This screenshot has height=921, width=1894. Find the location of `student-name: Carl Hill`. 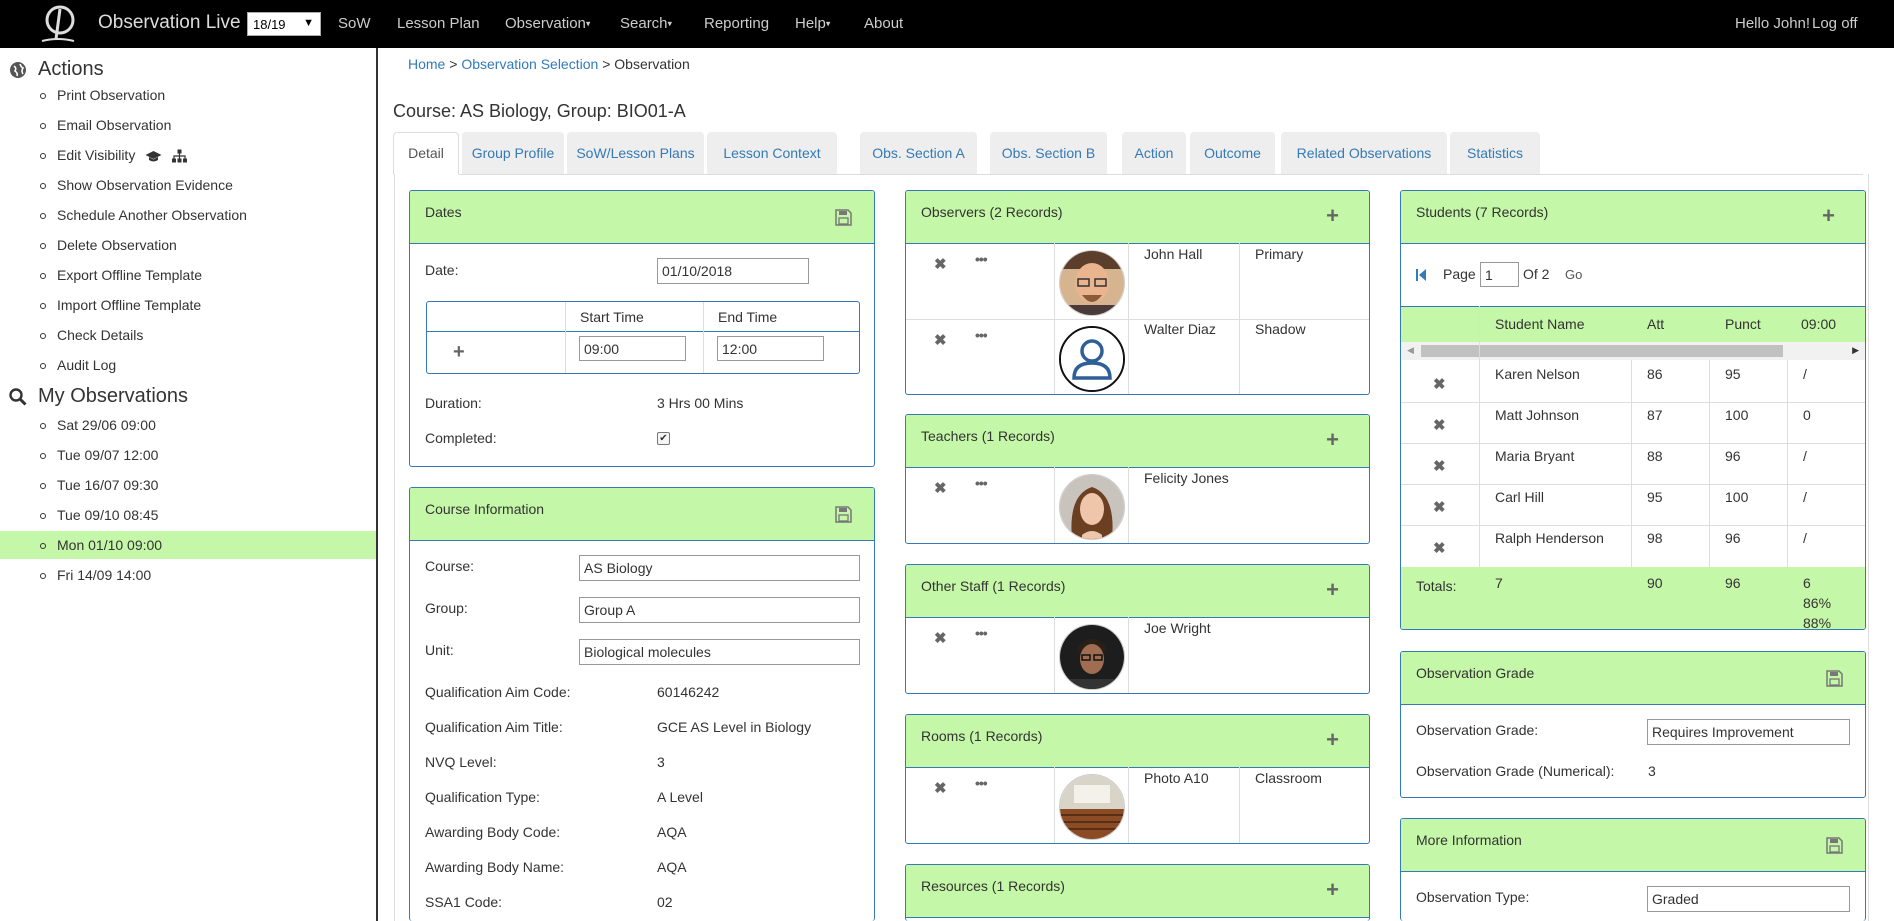

student-name: Carl Hill is located at coordinates (1519, 497).